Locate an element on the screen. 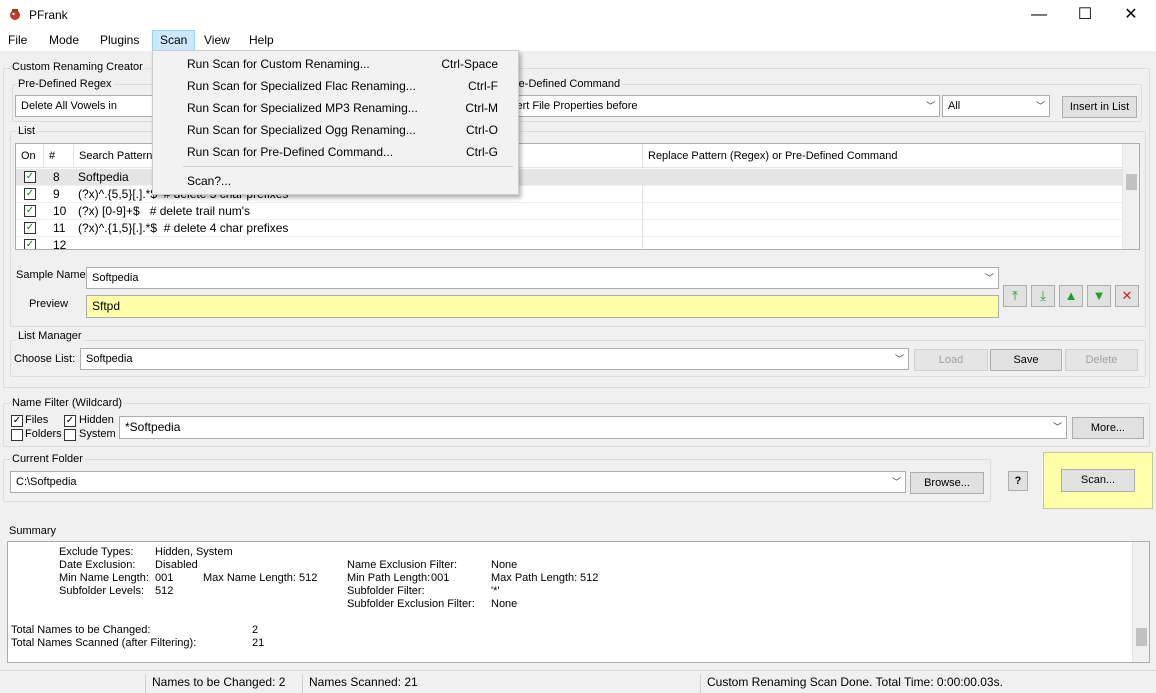 Image resolution: width=1156 pixels, height=693 pixels. min-name-label: Min Name Length: is located at coordinates (104, 578).